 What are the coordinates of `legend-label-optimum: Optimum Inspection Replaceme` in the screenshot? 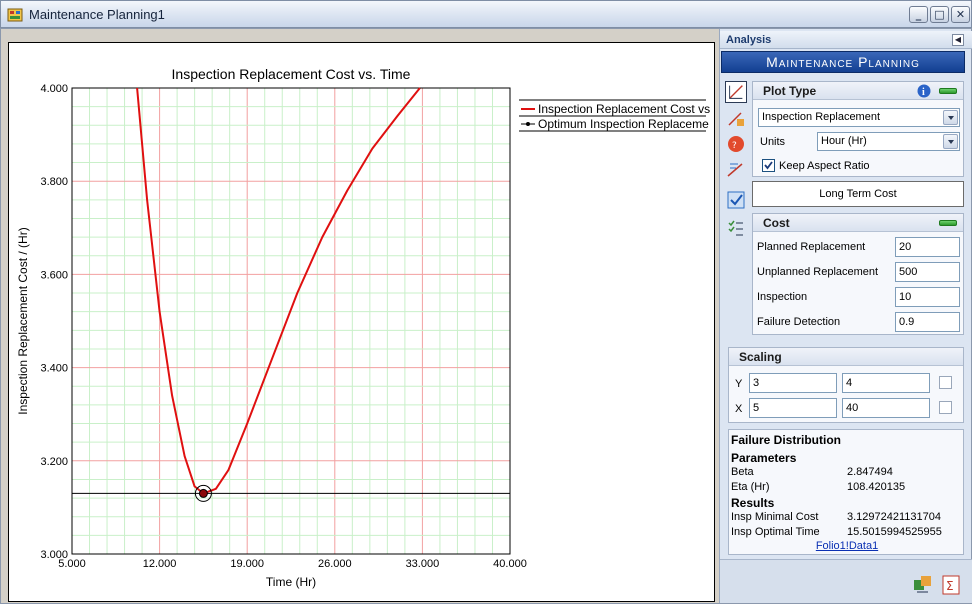 It's located at (623, 124).